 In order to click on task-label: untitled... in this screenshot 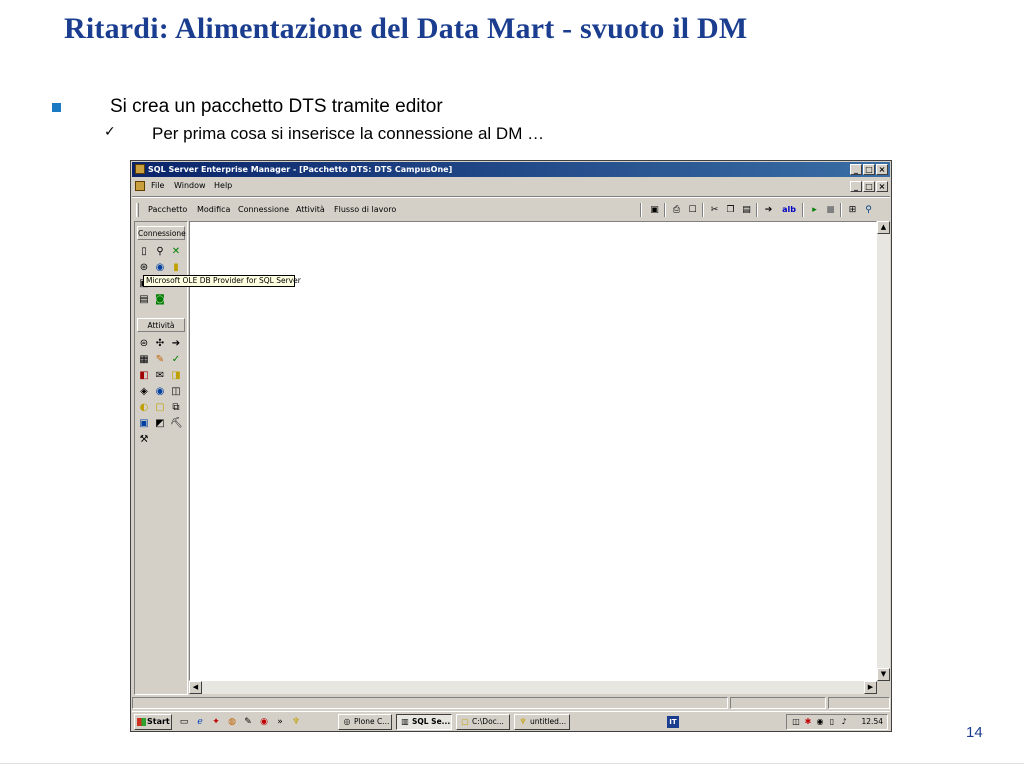, I will do `click(548, 721)`.